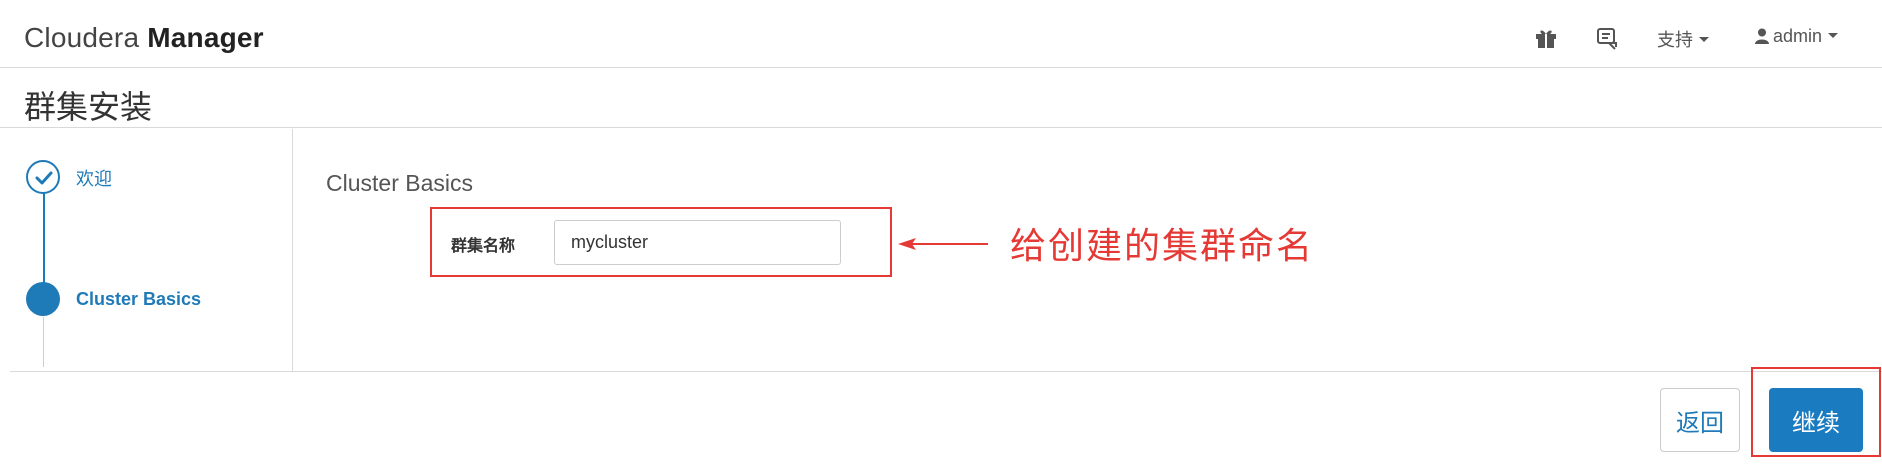 The image size is (1882, 467). Describe the element at coordinates (82, 37) in the screenshot. I see `brand-name-light: Cloudera` at that location.